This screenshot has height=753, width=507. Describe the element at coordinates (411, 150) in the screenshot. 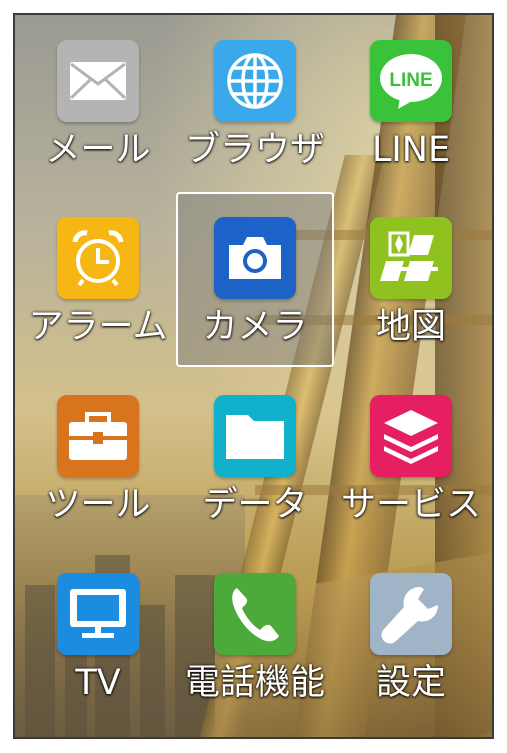

I see `app-label: LINE` at that location.